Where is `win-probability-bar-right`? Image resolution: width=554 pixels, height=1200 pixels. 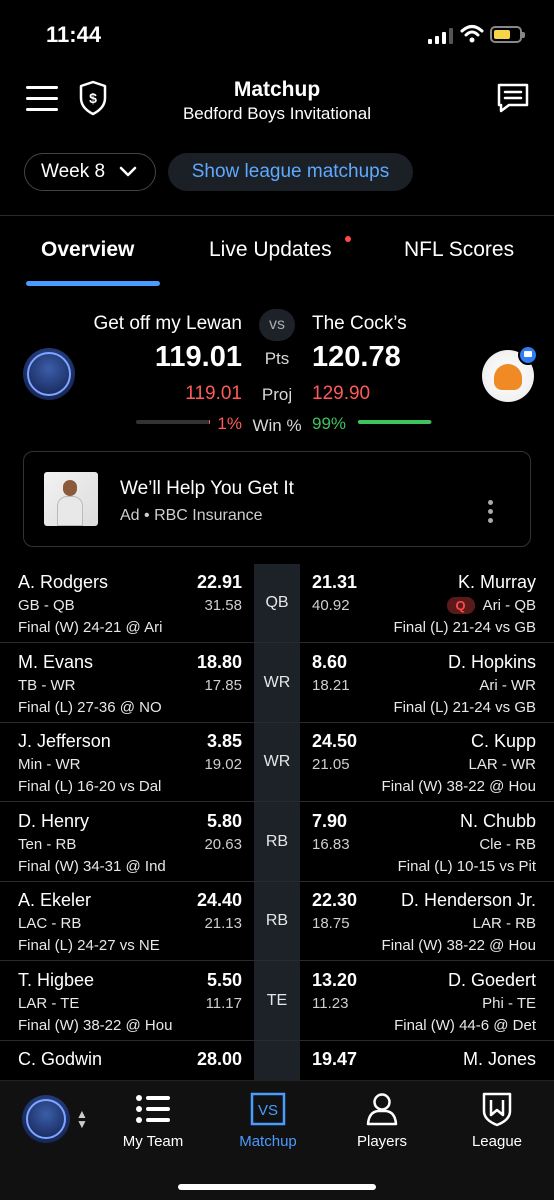
win-probability-bar-right is located at coordinates (395, 422).